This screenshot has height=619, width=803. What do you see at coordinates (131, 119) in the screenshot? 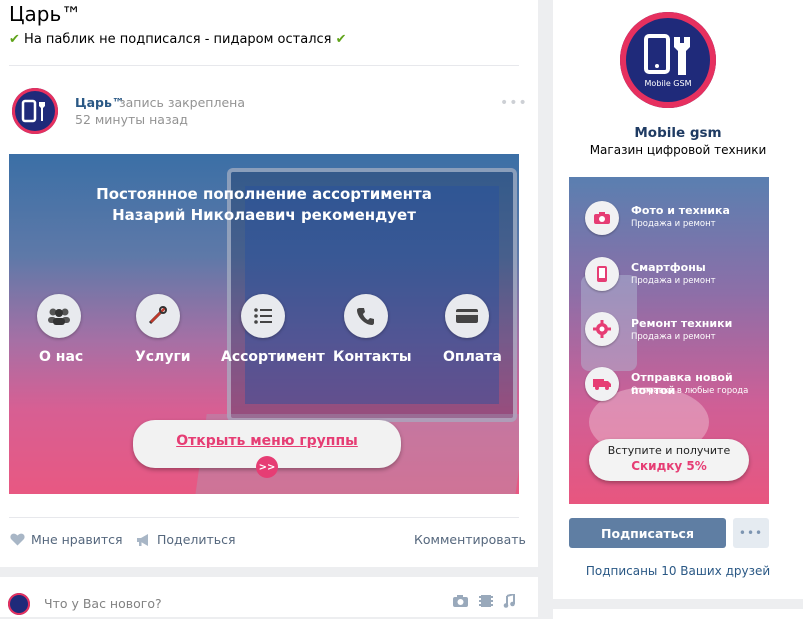
I see `post-time: 52 минуты назад` at bounding box center [131, 119].